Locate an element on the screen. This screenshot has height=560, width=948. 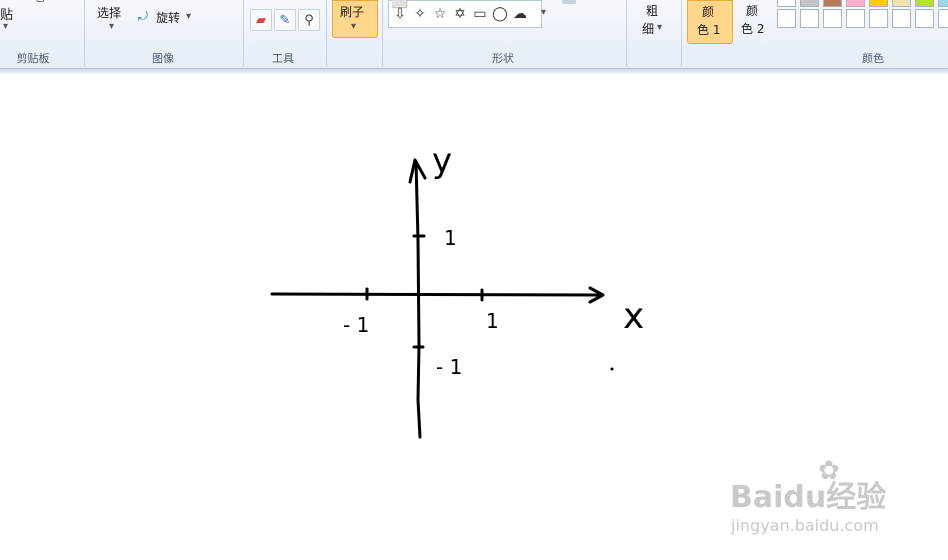
y-tick-neg-label: - 1 is located at coordinates (449, 367).